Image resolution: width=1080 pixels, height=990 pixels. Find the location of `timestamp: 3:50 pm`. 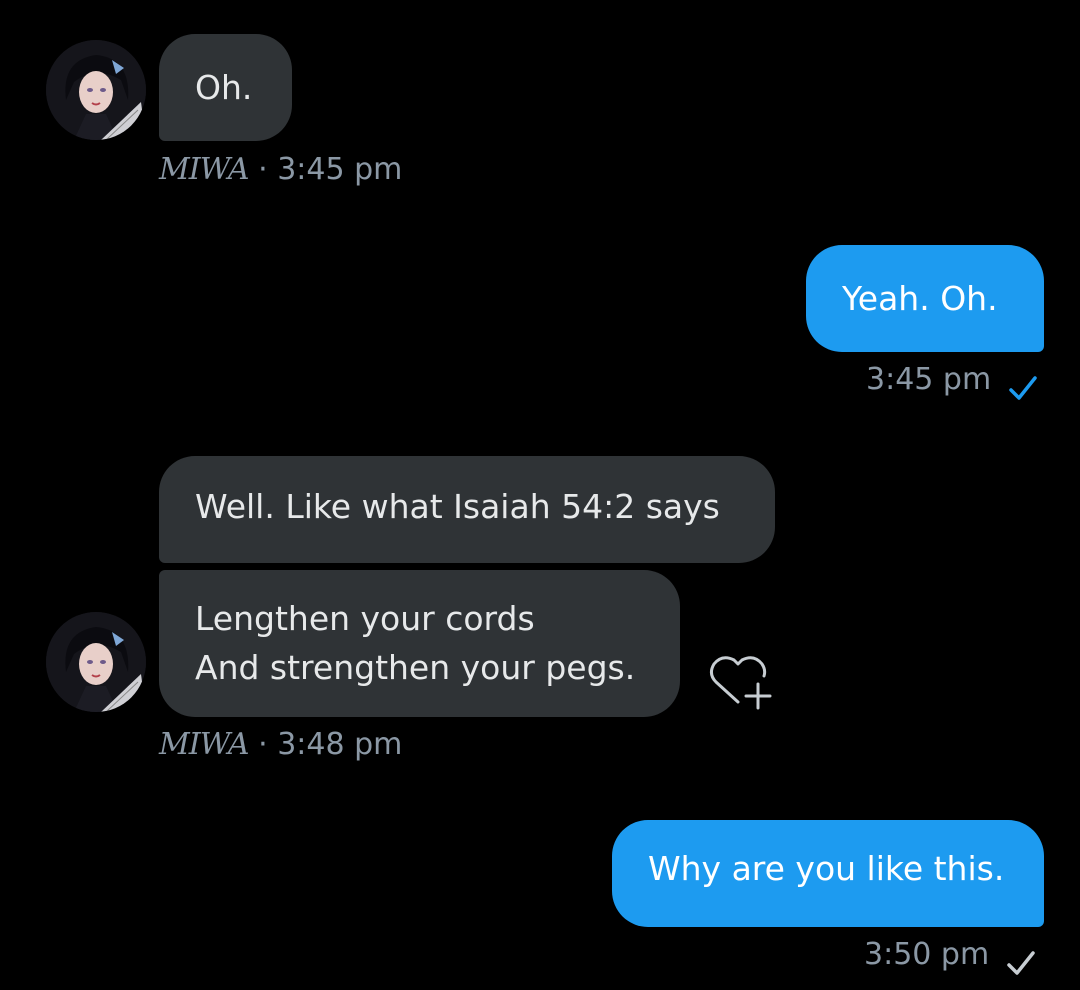

timestamp: 3:50 pm is located at coordinates (927, 954).